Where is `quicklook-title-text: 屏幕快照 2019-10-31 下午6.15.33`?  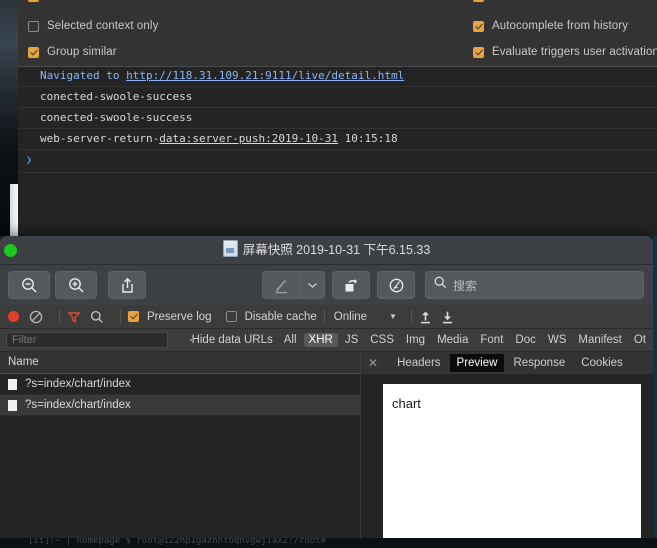
quicklook-title-text: 屏幕快照 2019-10-31 下午6.15.33 is located at coordinates (336, 250).